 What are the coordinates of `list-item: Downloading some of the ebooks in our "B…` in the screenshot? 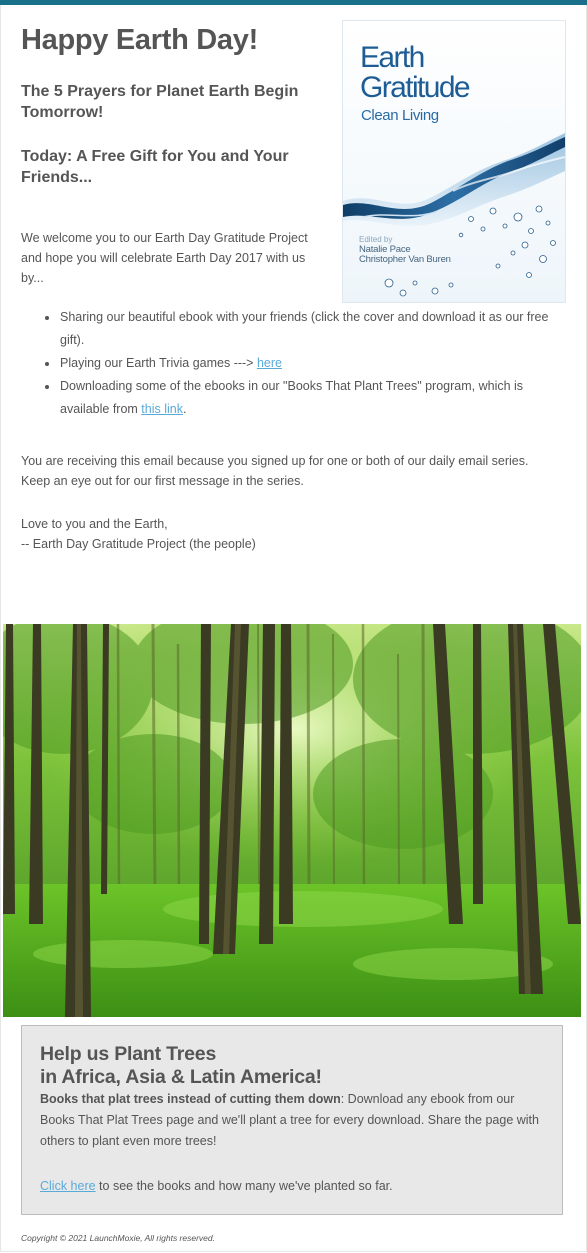 It's located at (310, 398).